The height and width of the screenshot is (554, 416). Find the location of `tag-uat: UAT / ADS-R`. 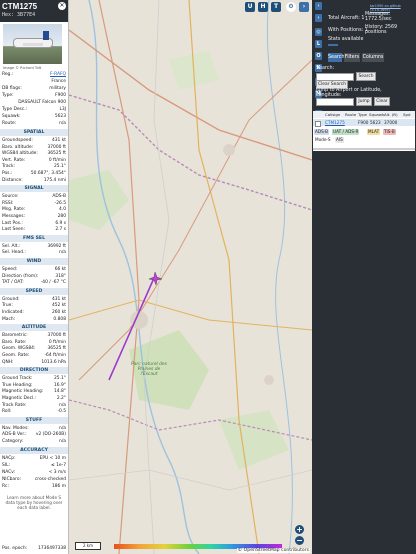

tag-uat: UAT / ADS-R is located at coordinates (346, 132).